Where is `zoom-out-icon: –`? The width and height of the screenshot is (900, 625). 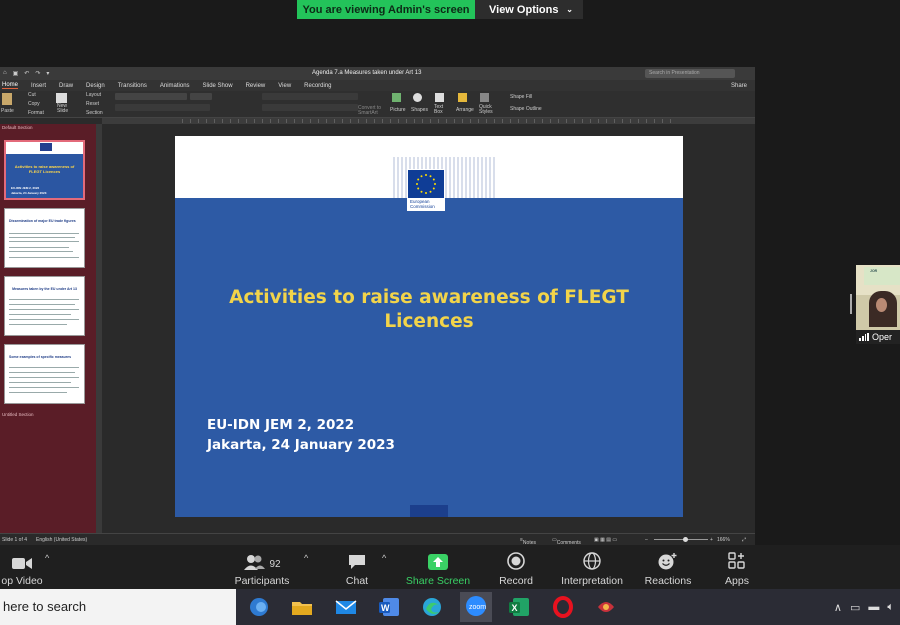 zoom-out-icon: – is located at coordinates (646, 540).